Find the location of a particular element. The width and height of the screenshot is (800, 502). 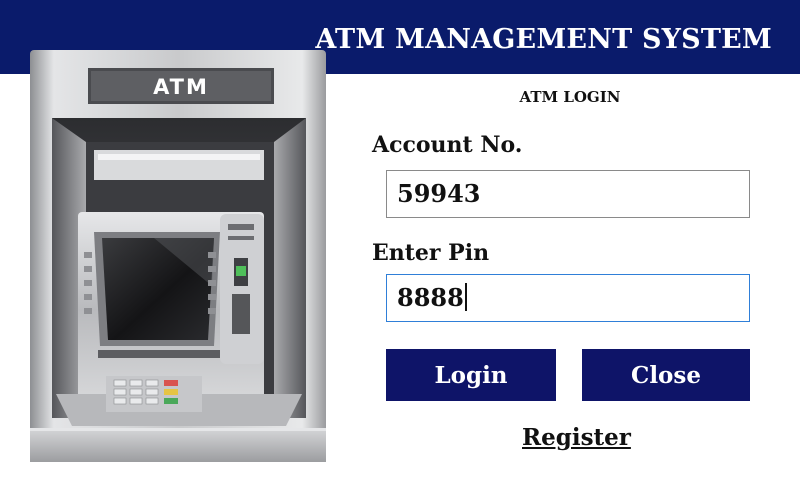

app-title: ATM MANAGEMENT SYSTEM is located at coordinates (543, 39).